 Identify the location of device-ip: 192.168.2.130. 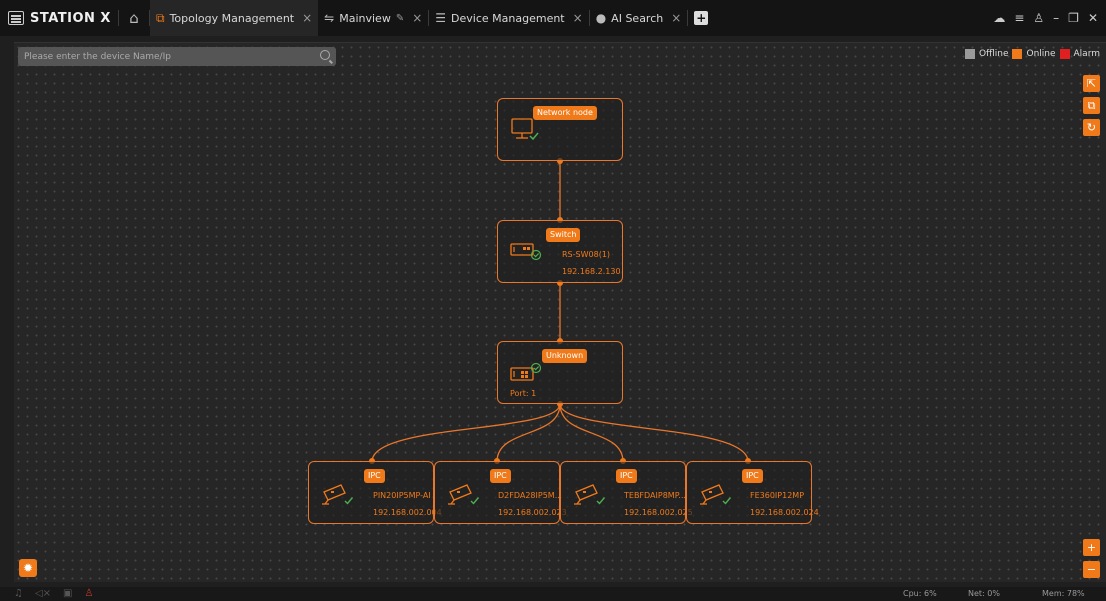
(591, 271).